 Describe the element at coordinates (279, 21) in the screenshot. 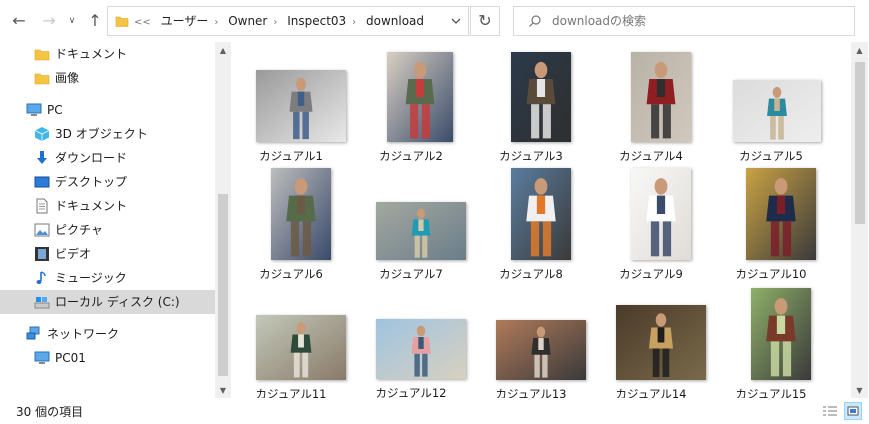

I see `breadcrumb: << ユーザー › Owner › Inspect03 › download` at that location.